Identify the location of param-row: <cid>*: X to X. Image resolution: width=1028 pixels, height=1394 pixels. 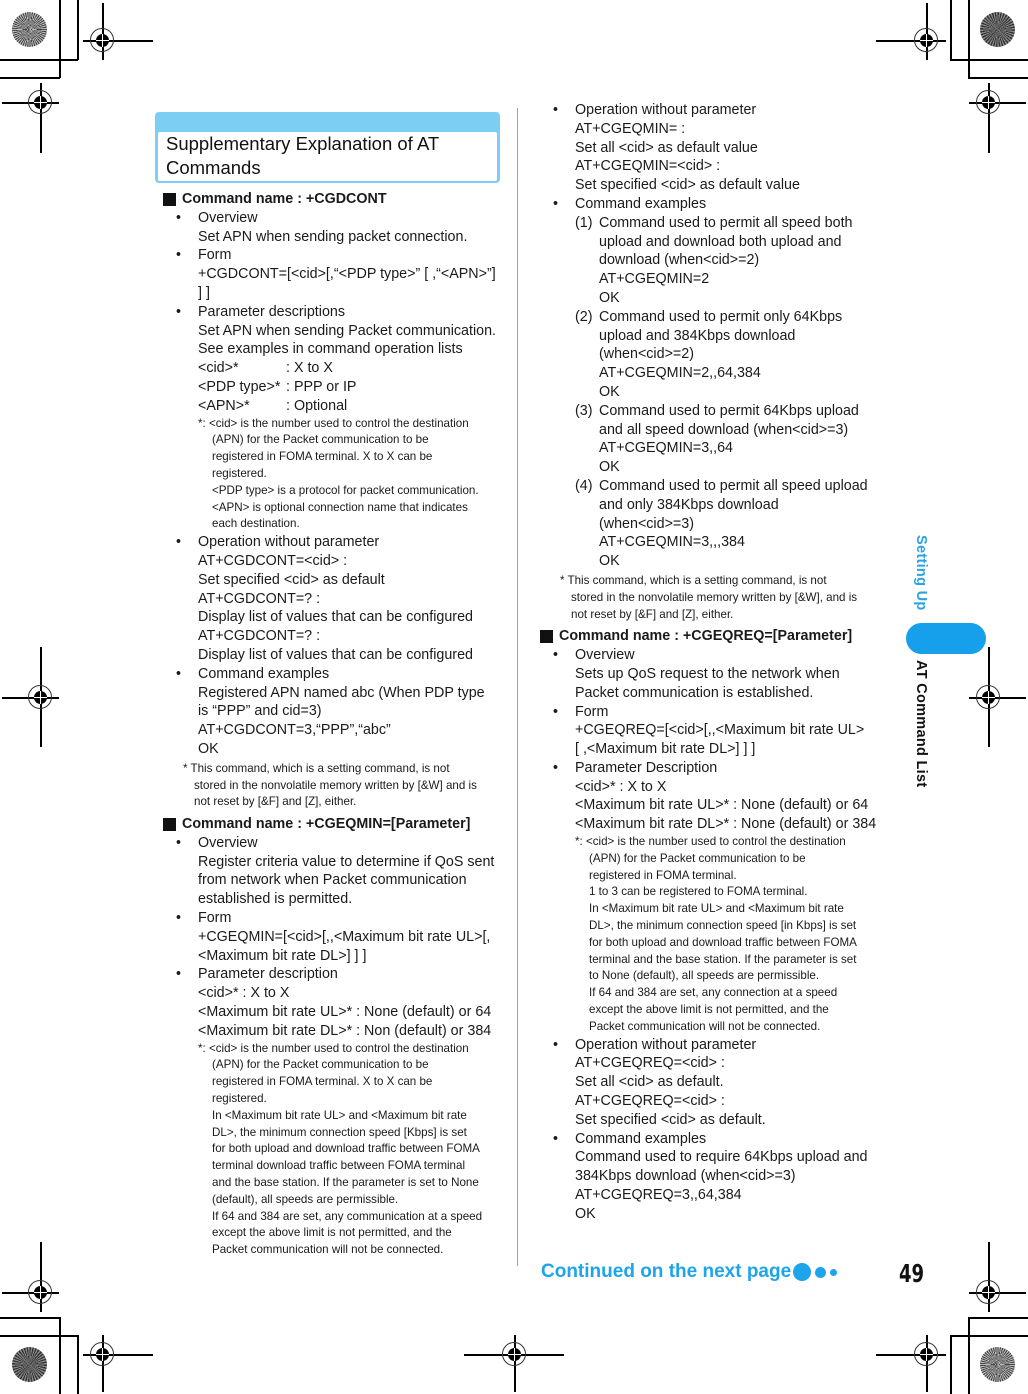
(265, 368).